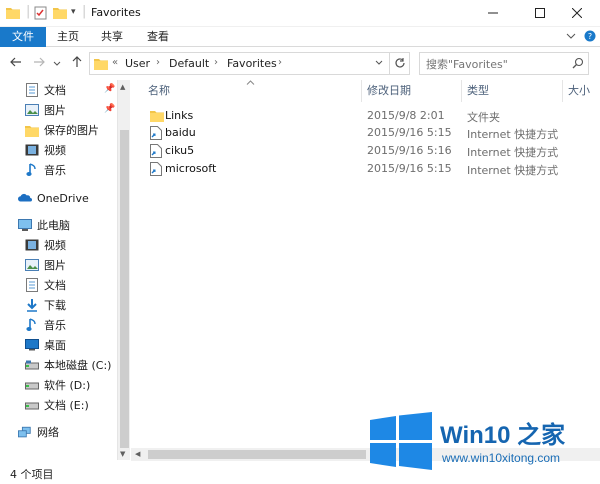 Image resolution: width=600 pixels, height=484 pixels. Describe the element at coordinates (23, 37) in the screenshot. I see `tab-file: 文件` at that location.